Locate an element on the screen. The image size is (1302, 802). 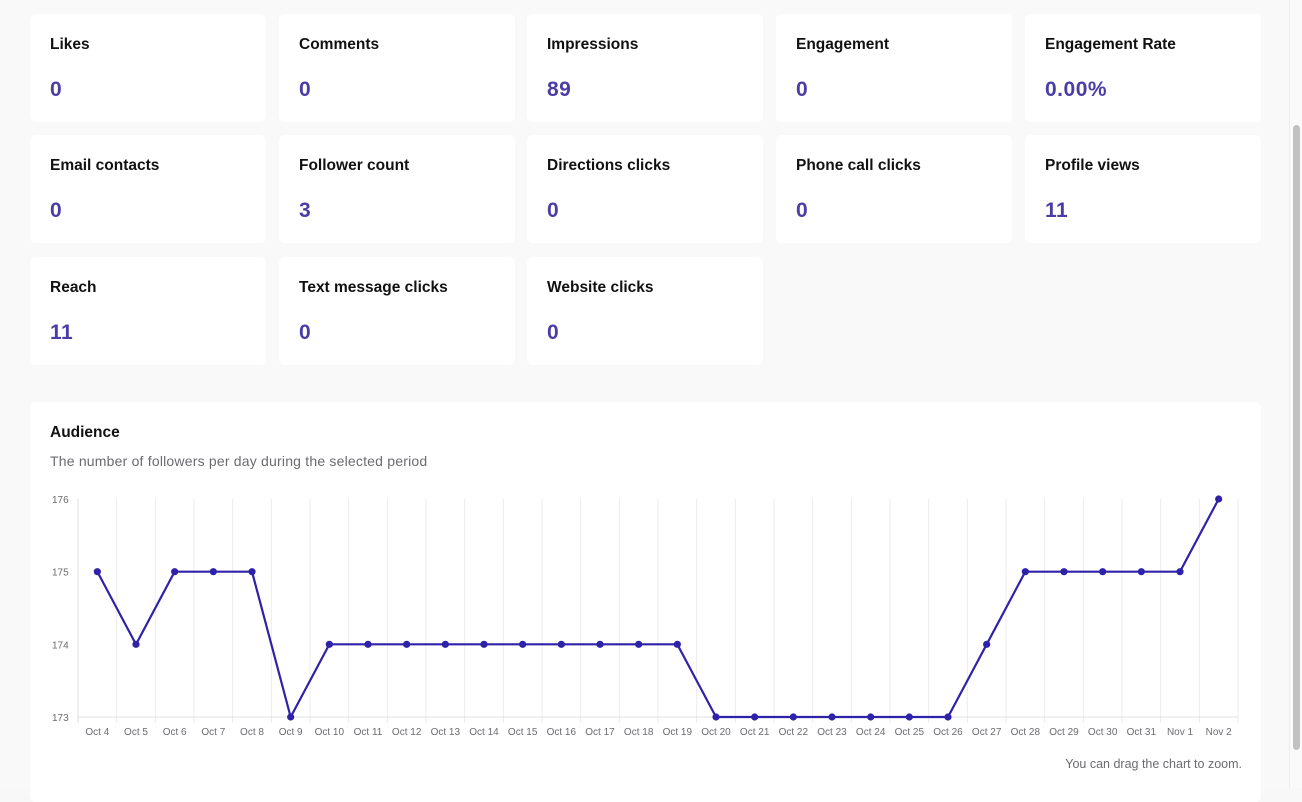
x-tick-label: Oct 29 is located at coordinates (1064, 732).